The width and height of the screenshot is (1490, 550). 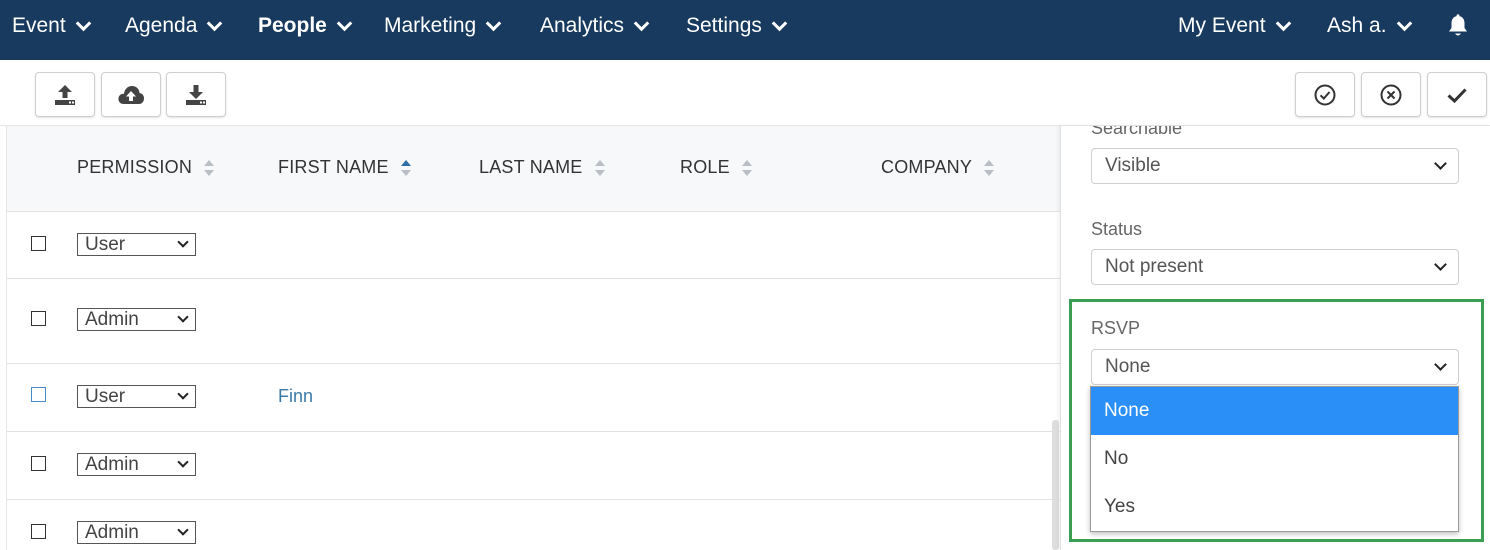 What do you see at coordinates (292, 25) in the screenshot?
I see `nav-item-label: People` at bounding box center [292, 25].